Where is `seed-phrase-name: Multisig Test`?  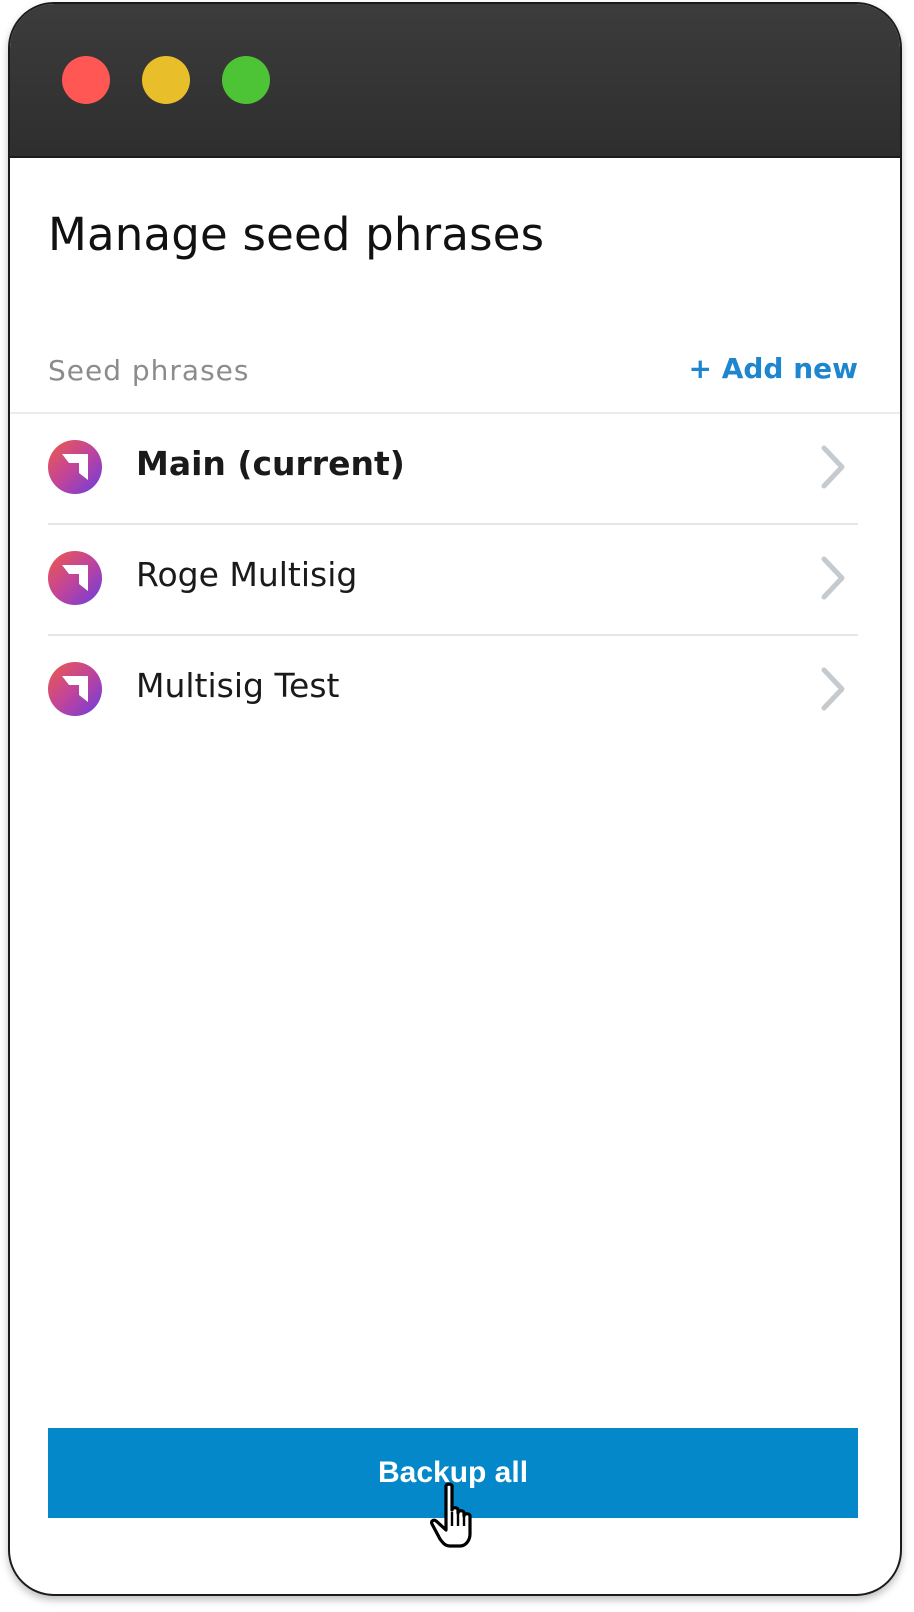
seed-phrase-name: Multisig Test is located at coordinates (238, 685).